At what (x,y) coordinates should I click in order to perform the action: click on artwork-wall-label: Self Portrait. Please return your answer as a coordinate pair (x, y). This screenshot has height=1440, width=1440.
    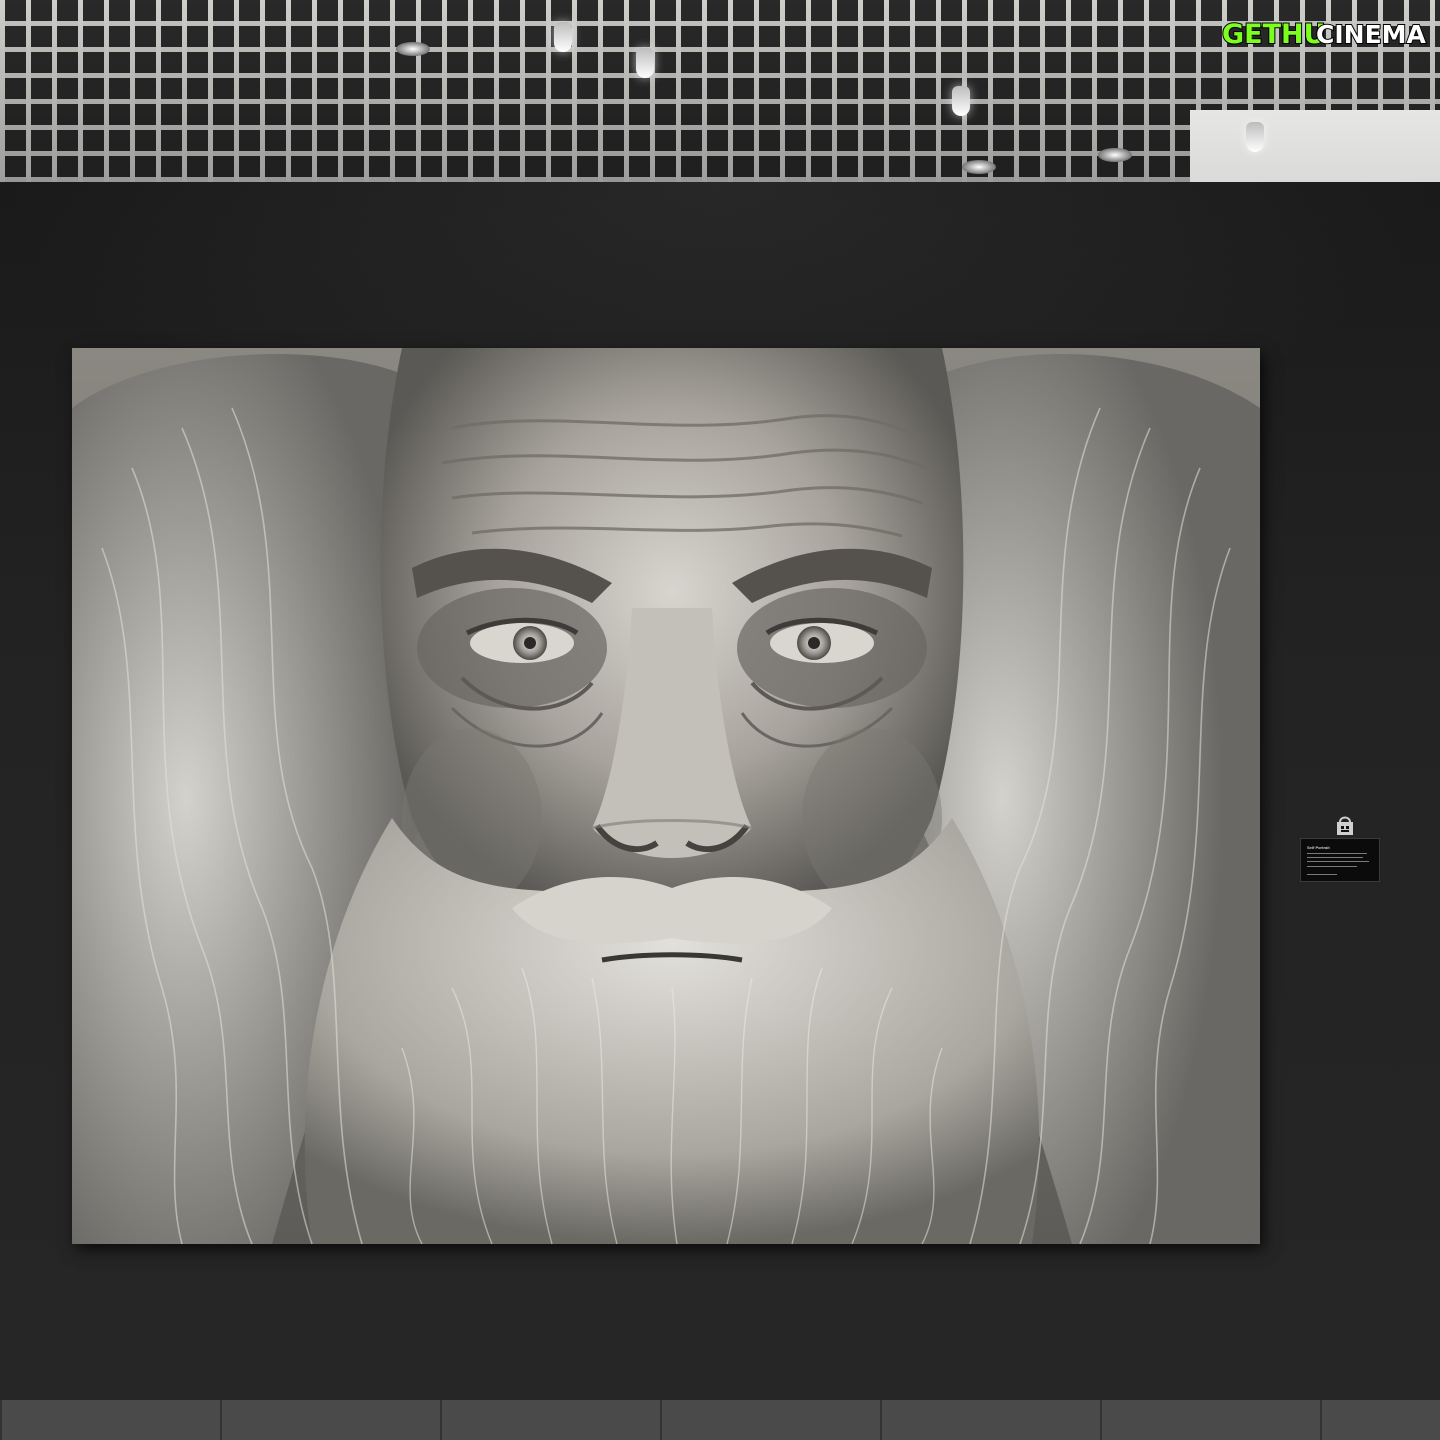
    Looking at the image, I should click on (1340, 860).